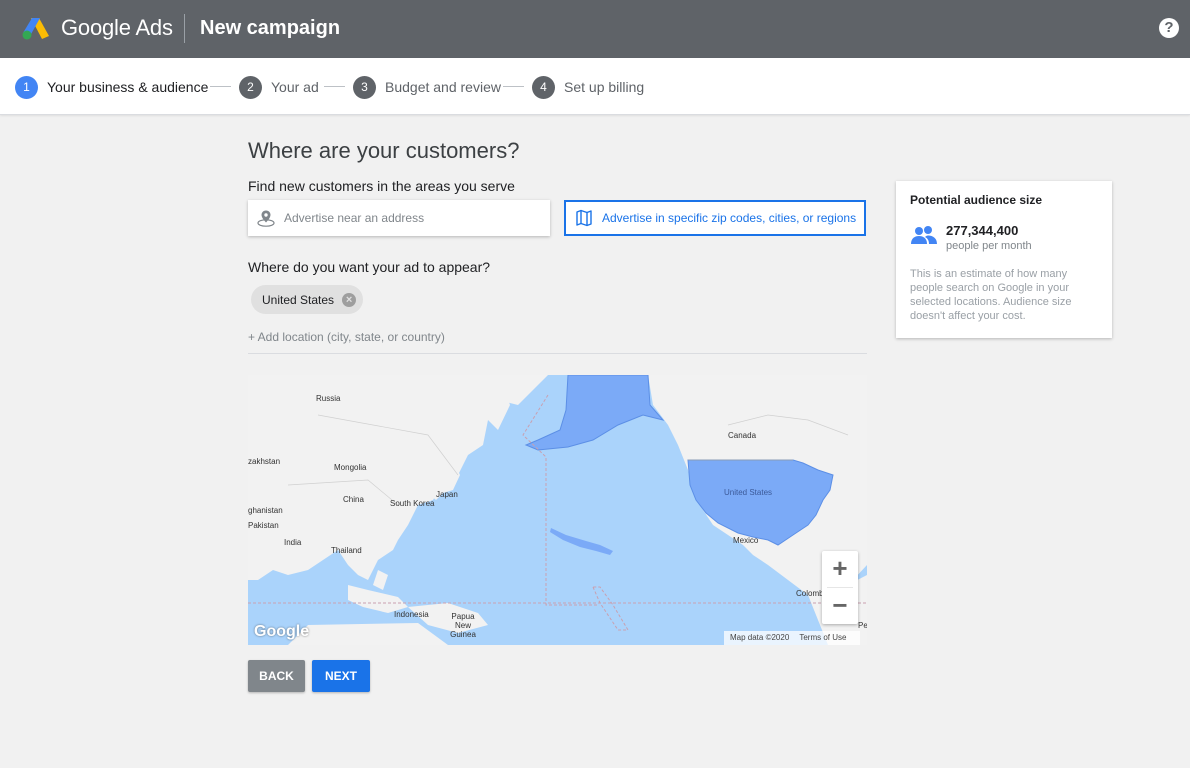 This screenshot has width=1190, height=768. Describe the element at coordinates (976, 200) in the screenshot. I see `audience-title: Potential audience size` at that location.